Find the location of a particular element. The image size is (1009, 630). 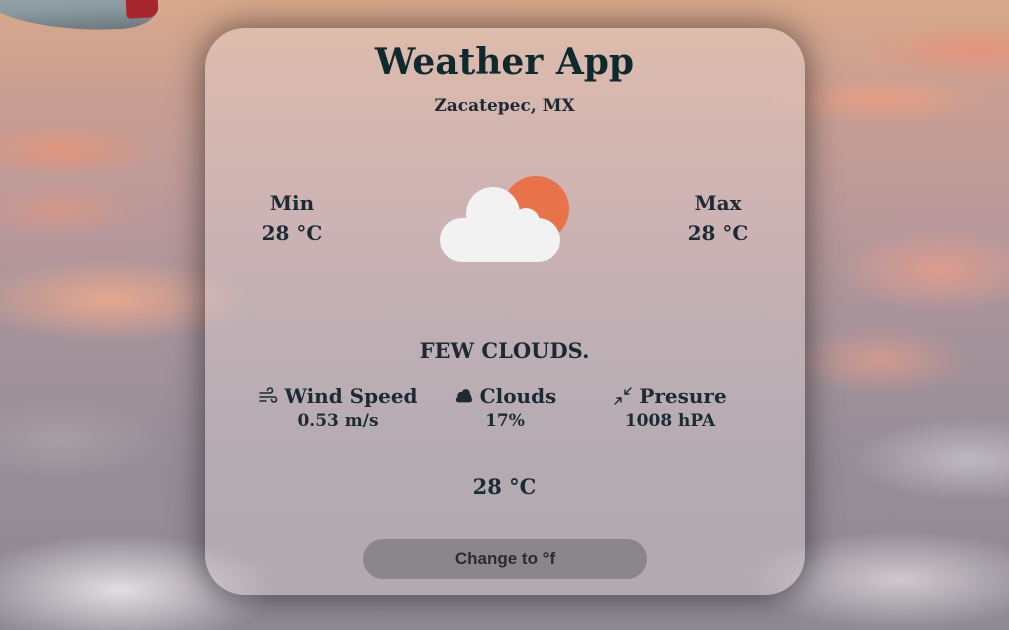

wind-speed-stat: Wind Speed 0.53 m/s is located at coordinates (338, 408).